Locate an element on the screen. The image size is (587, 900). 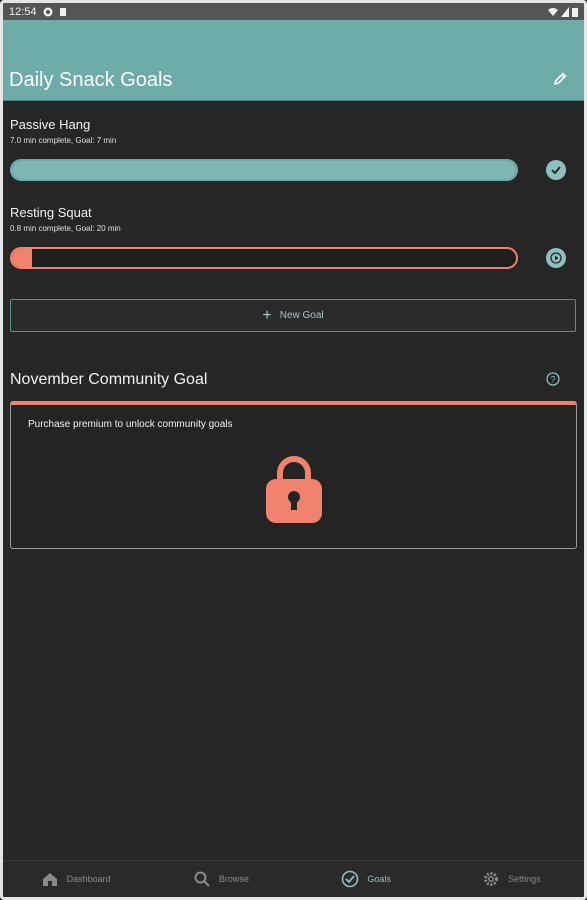
new-goal-button: + New Goal is located at coordinates (293, 315).